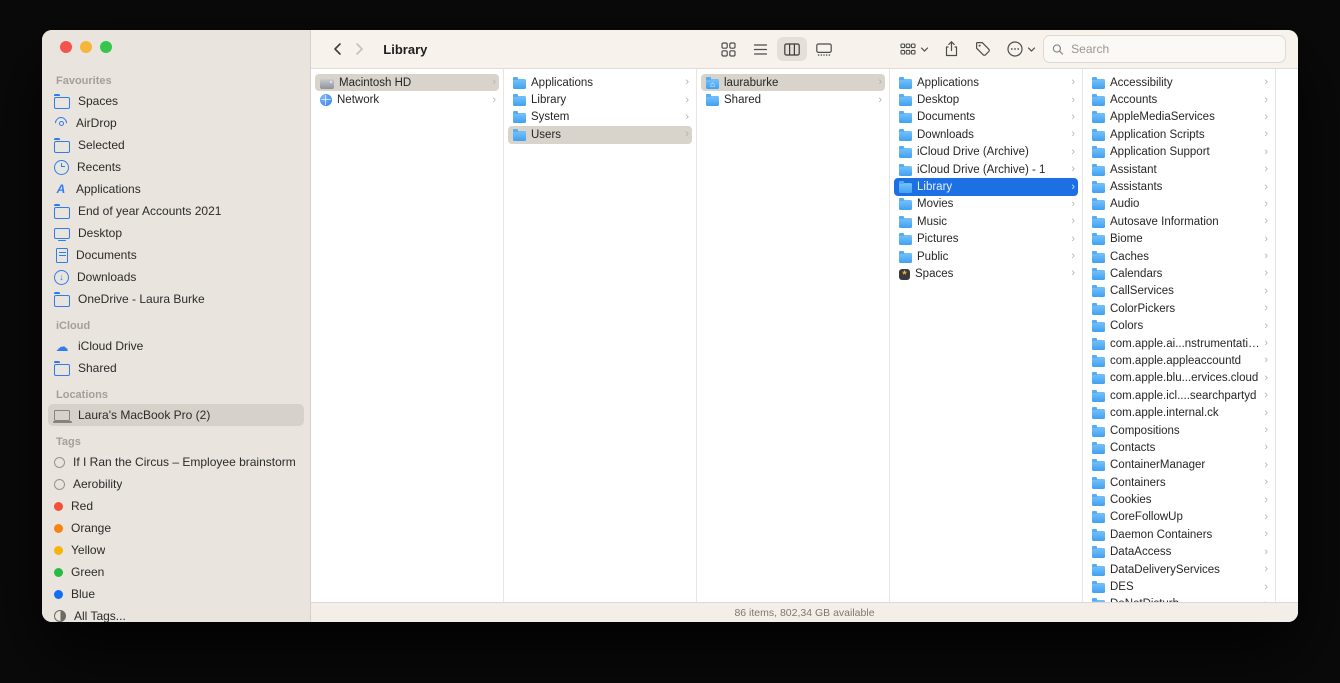  Describe the element at coordinates (793, 83) in the screenshot. I see `file-row-lauraburke: lauraburke ›` at that location.